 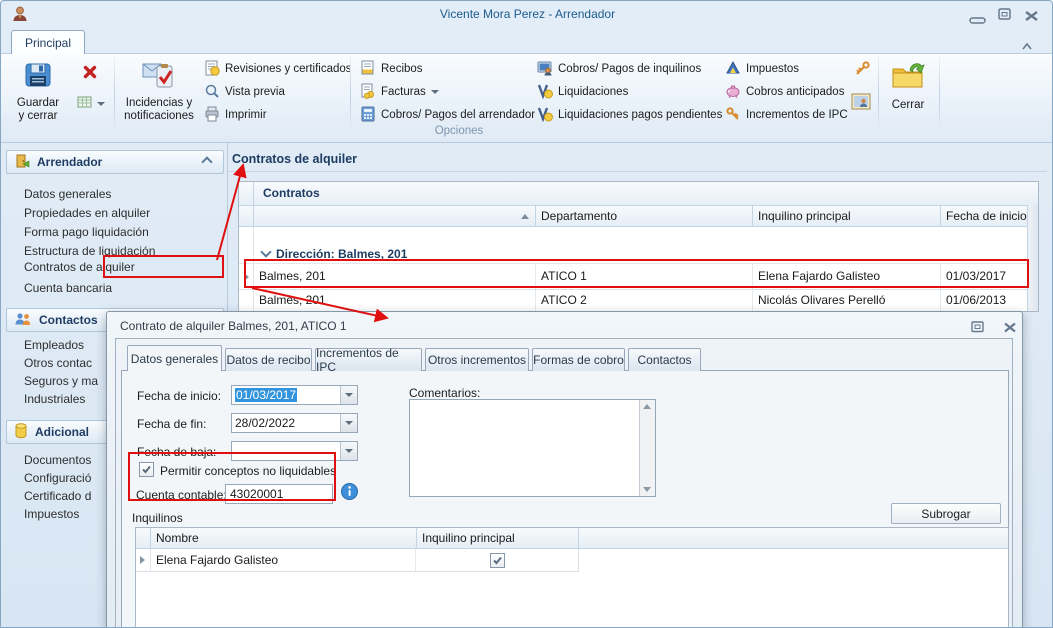 I want to click on restore-button, so click(x=1005, y=17).